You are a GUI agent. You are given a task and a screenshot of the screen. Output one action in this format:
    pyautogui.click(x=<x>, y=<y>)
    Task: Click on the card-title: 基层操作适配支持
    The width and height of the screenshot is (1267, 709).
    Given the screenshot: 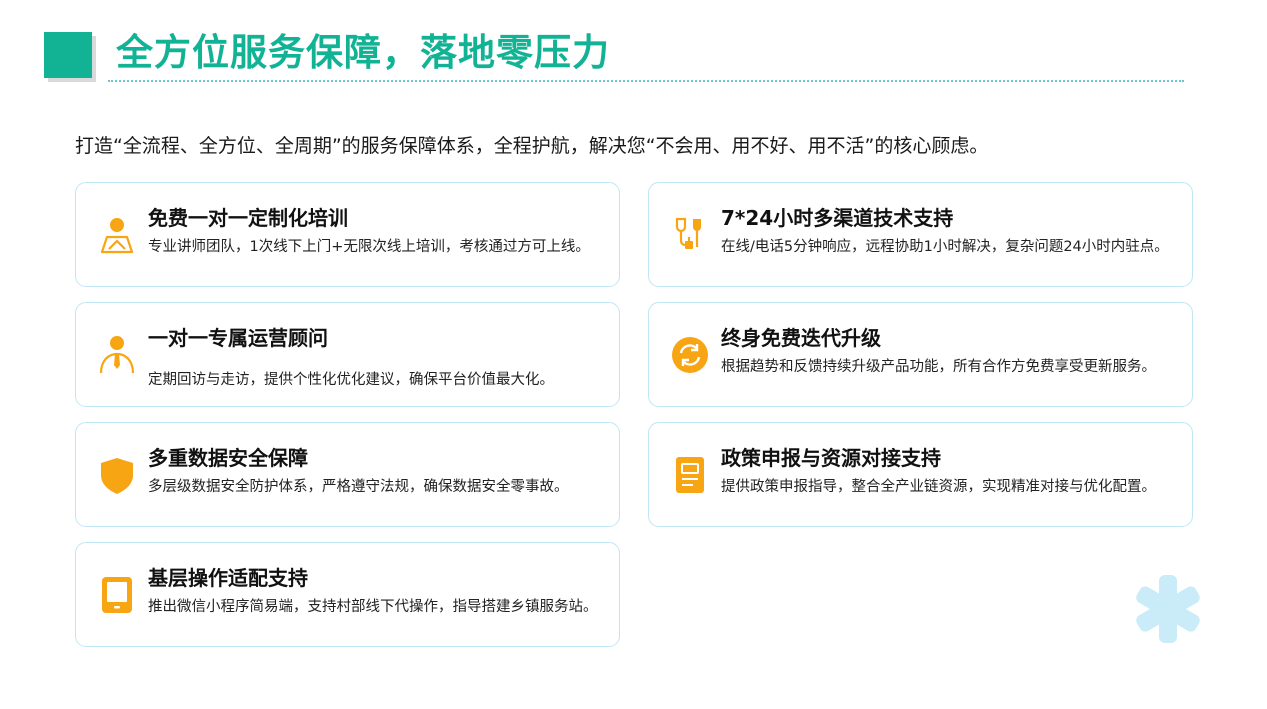 What is the action you would take?
    pyautogui.click(x=228, y=578)
    